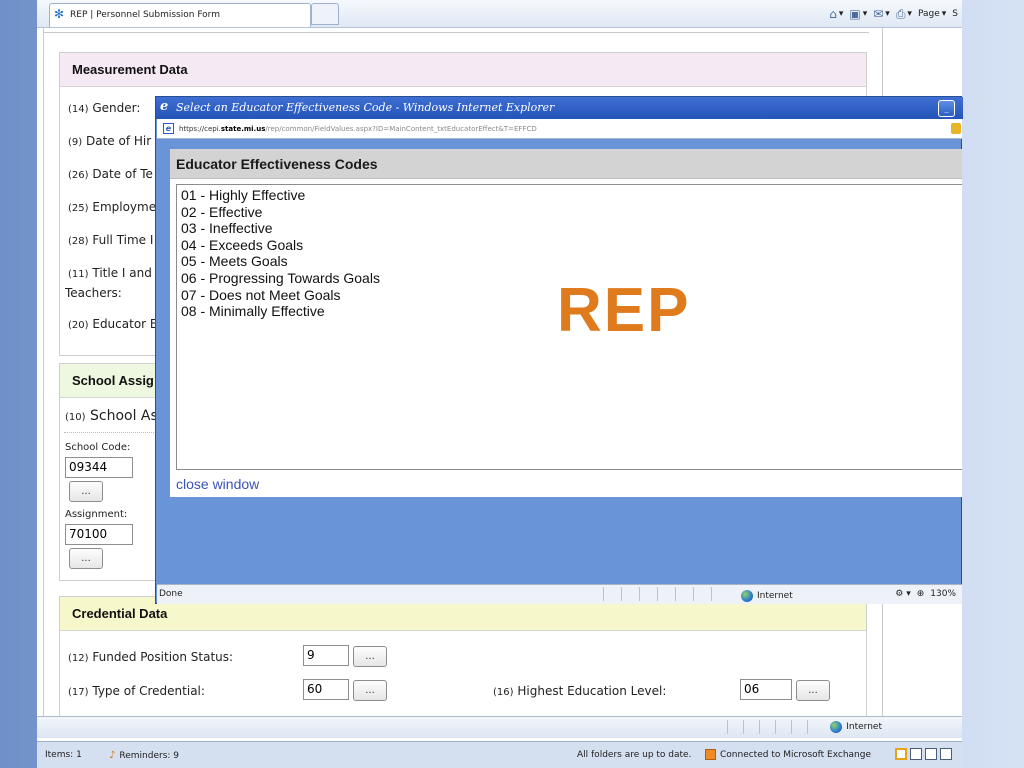 This screenshot has width=1024, height=768. Describe the element at coordinates (956, 128) in the screenshot. I see `lock-icon` at that location.